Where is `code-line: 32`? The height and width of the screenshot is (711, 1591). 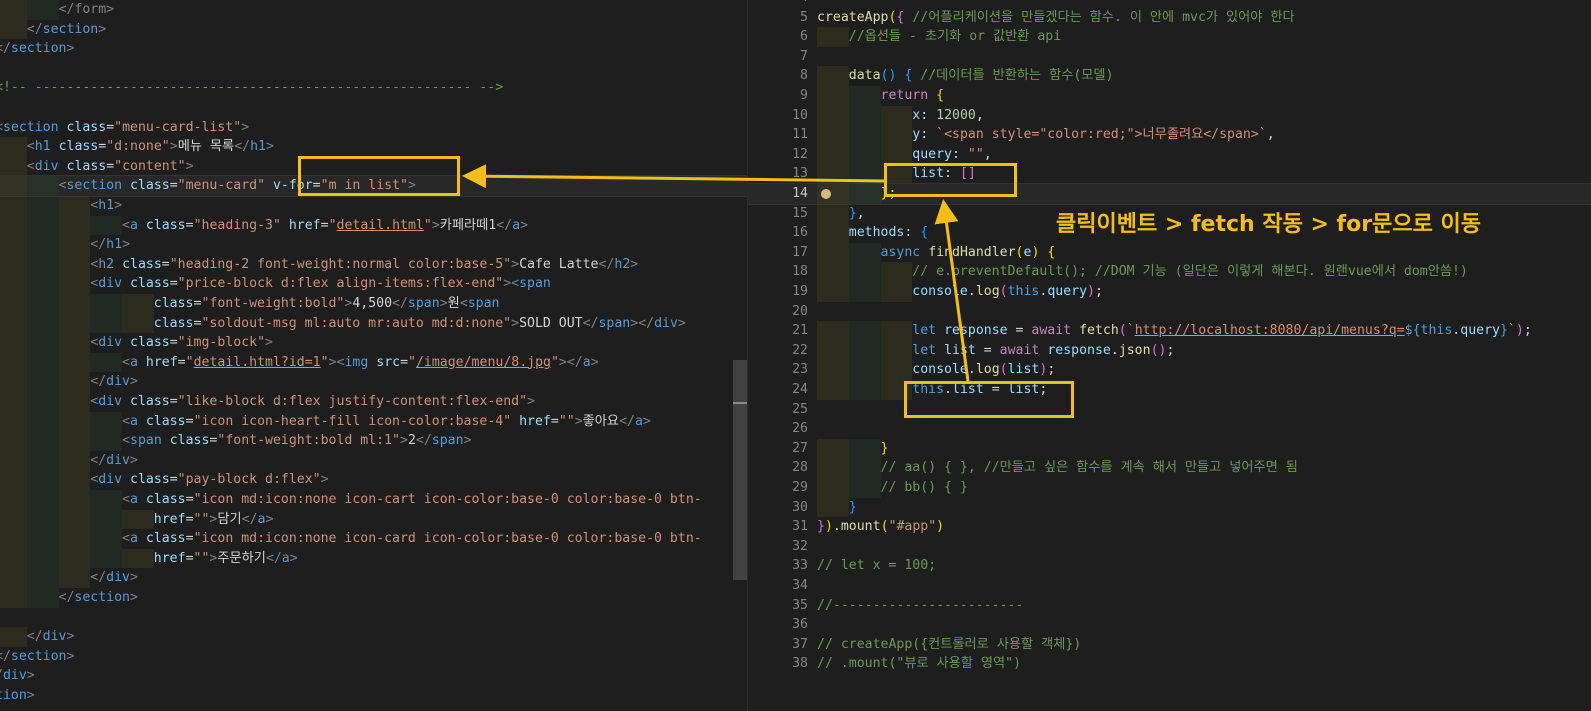 code-line: 32 is located at coordinates (1169, 547).